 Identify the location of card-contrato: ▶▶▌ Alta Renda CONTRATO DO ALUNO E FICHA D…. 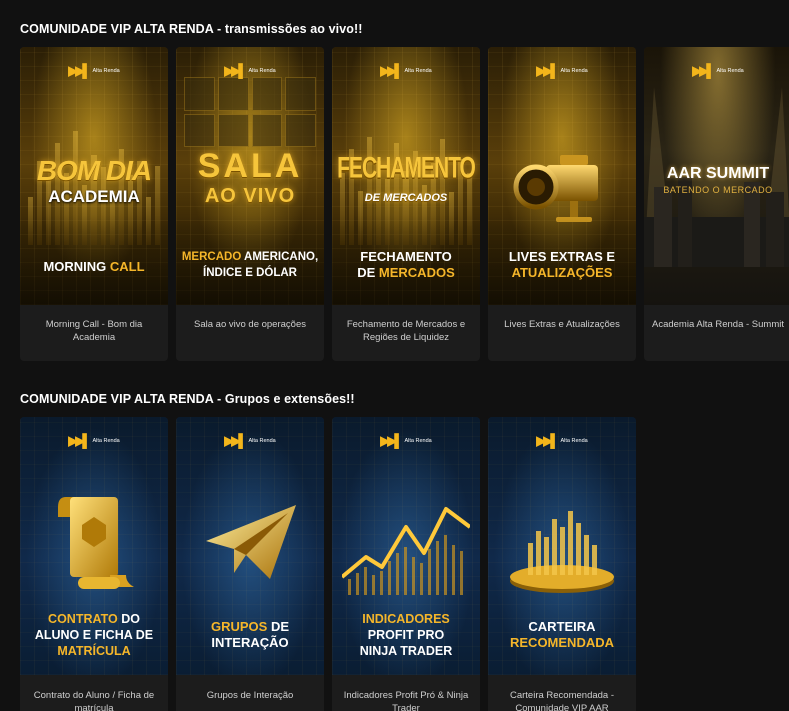
(94, 564).